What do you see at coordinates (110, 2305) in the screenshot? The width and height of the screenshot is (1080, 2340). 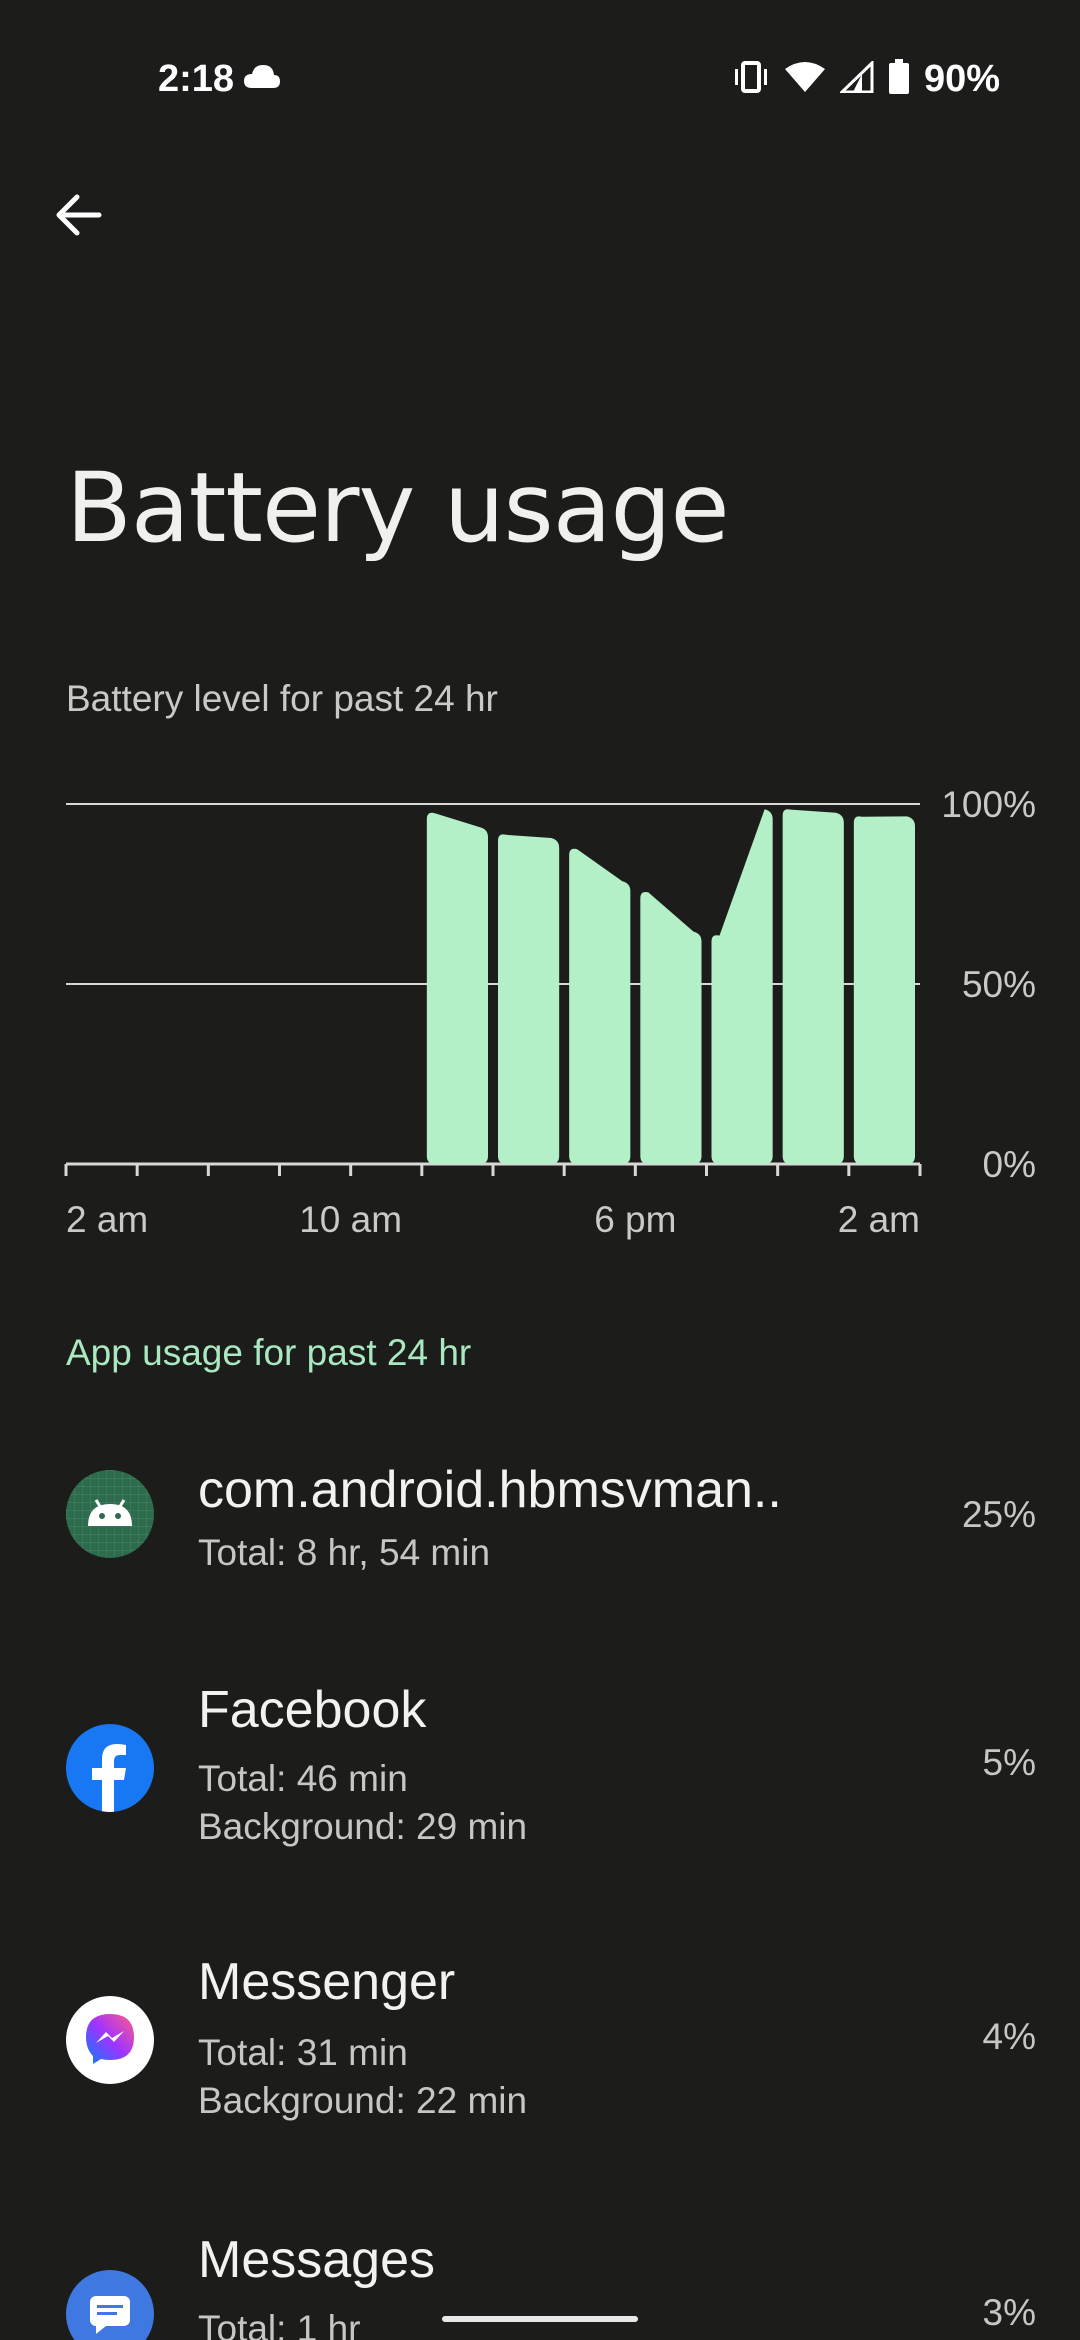 I see `messages-icon` at bounding box center [110, 2305].